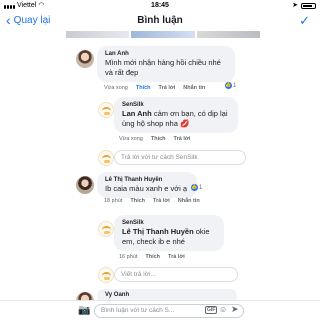  Describe the element at coordinates (223, 309) in the screenshot. I see `emoji-icon: ☺` at that location.